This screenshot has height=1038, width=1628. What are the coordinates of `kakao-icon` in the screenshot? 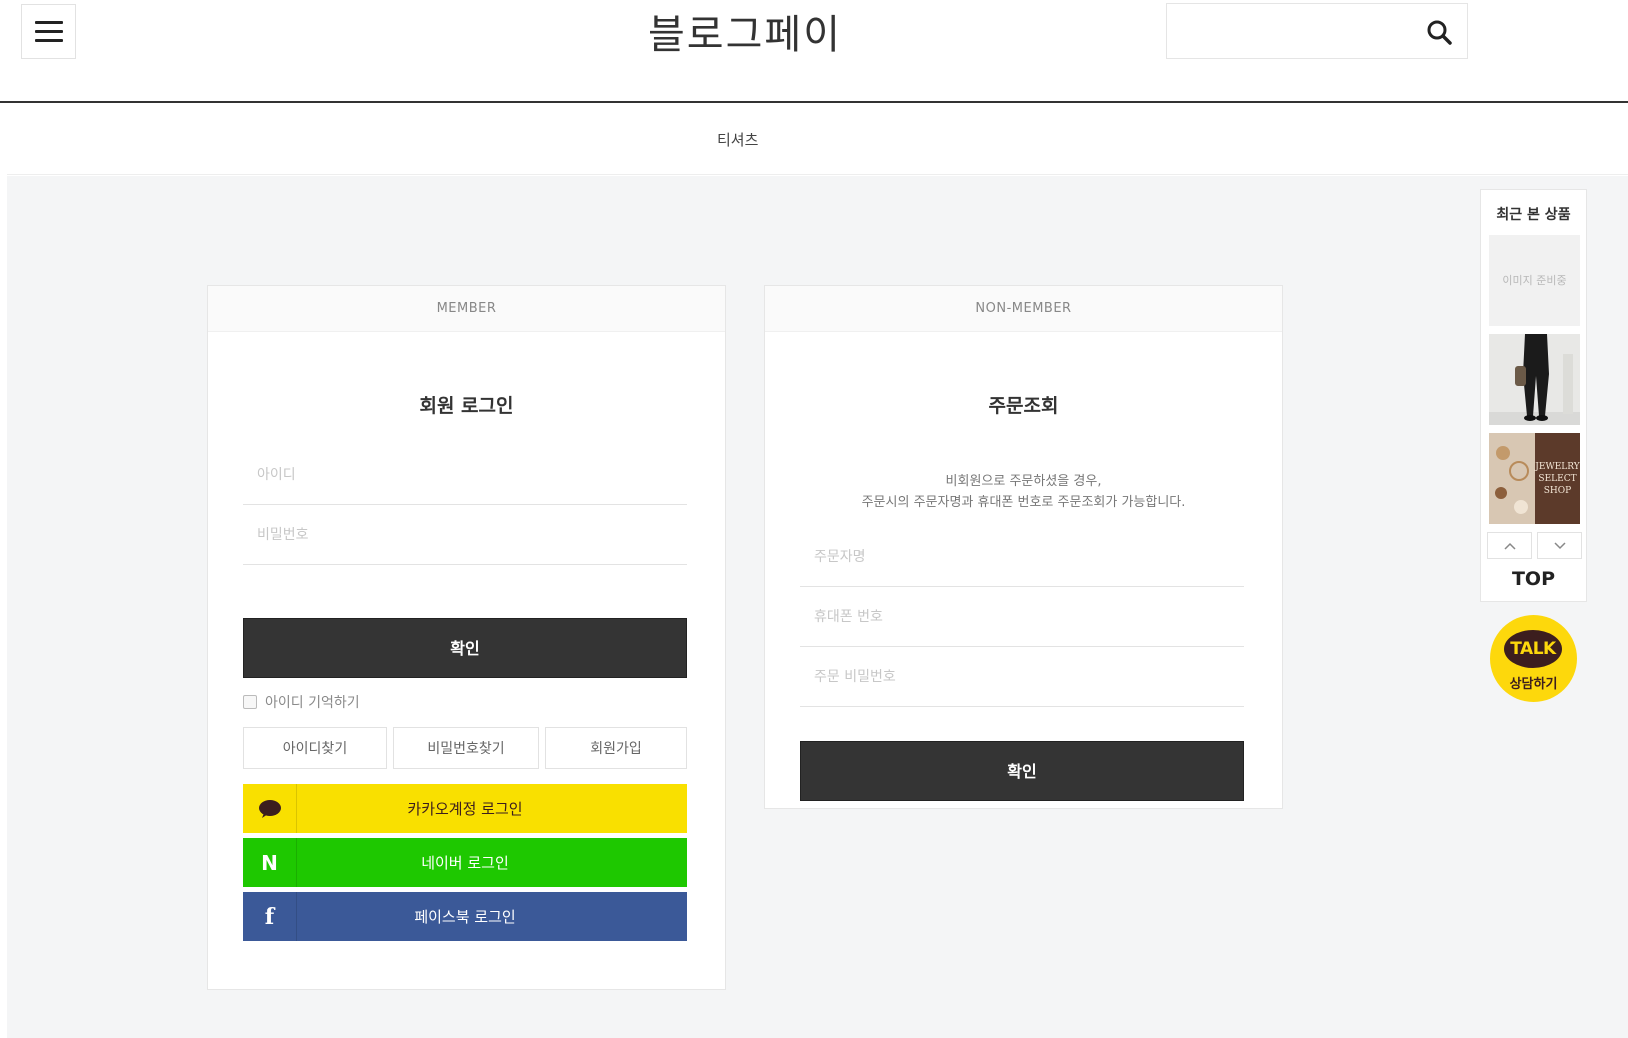 It's located at (270, 808).